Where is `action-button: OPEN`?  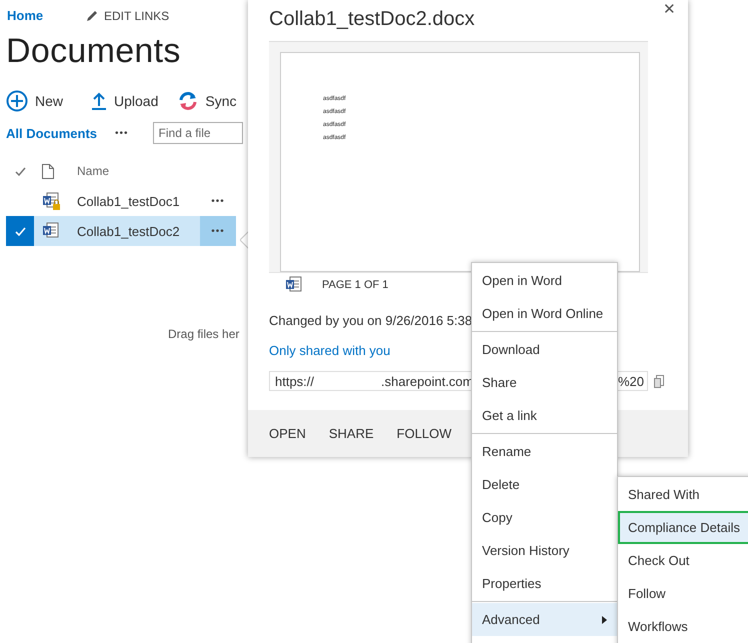 action-button: OPEN is located at coordinates (287, 433).